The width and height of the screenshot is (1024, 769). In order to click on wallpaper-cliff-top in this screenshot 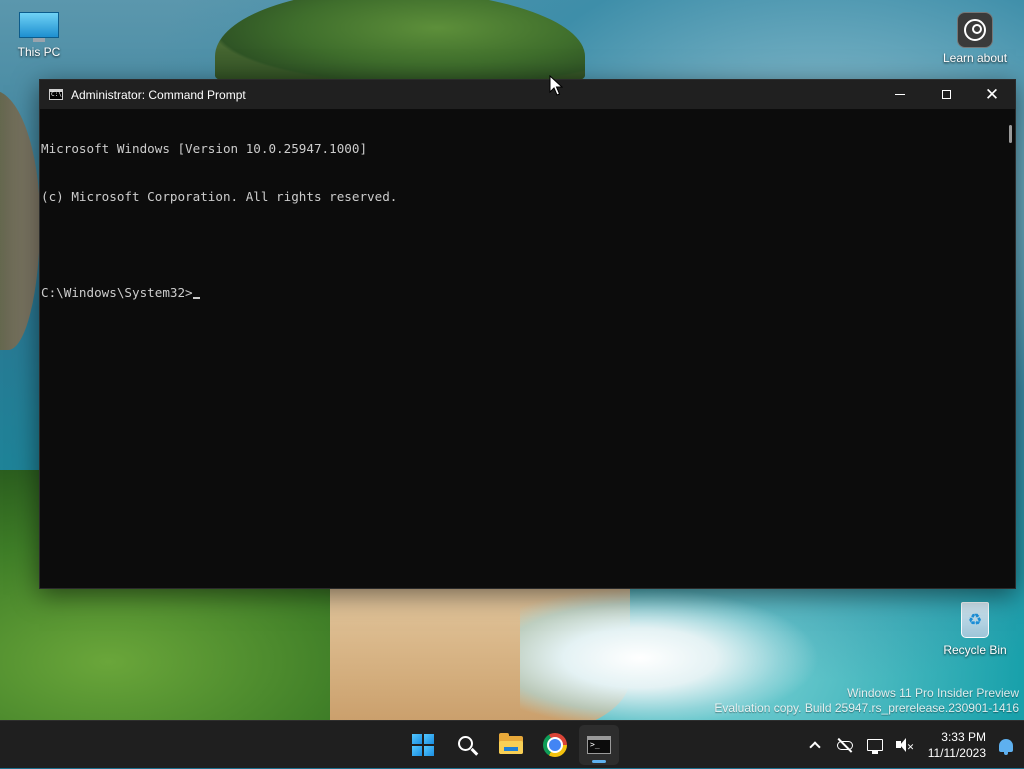, I will do `click(400, 42)`.